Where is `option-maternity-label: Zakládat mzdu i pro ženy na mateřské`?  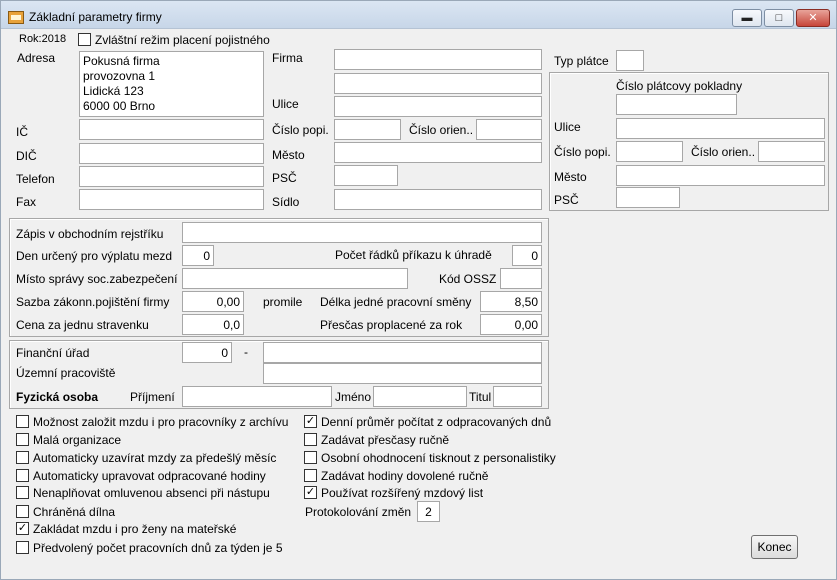
option-maternity-label: Zakládat mzdu i pro ženy na mateřské is located at coordinates (135, 528).